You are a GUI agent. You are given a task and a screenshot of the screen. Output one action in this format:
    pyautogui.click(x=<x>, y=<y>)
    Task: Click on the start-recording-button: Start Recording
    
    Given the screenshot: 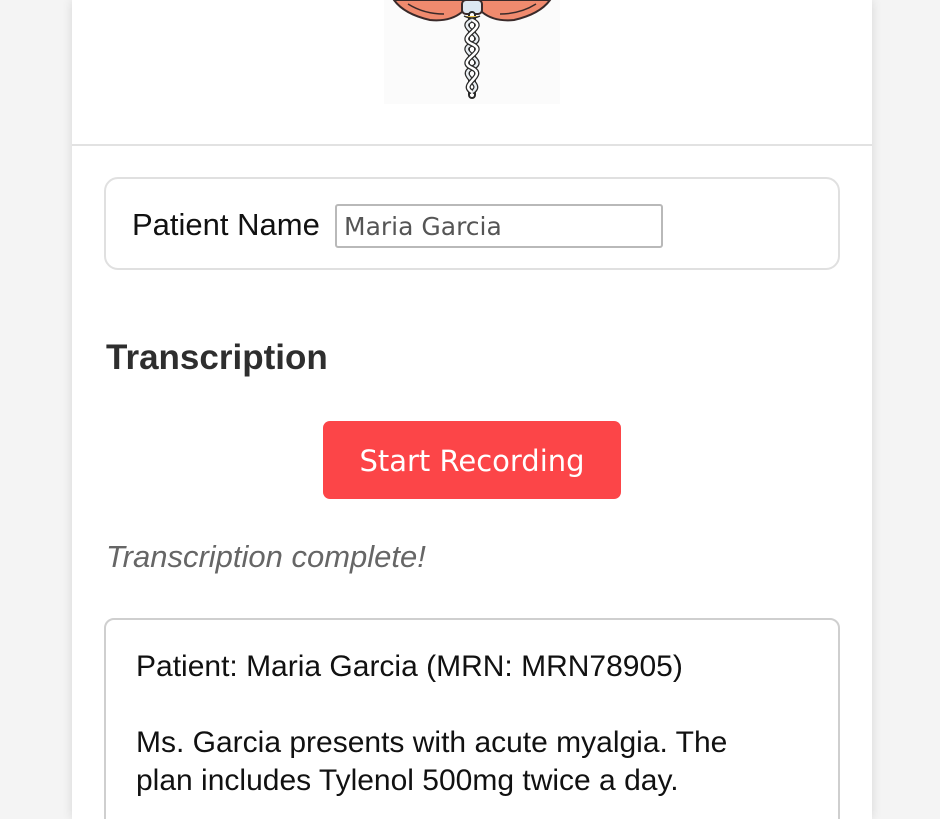 What is the action you would take?
    pyautogui.click(x=472, y=460)
    